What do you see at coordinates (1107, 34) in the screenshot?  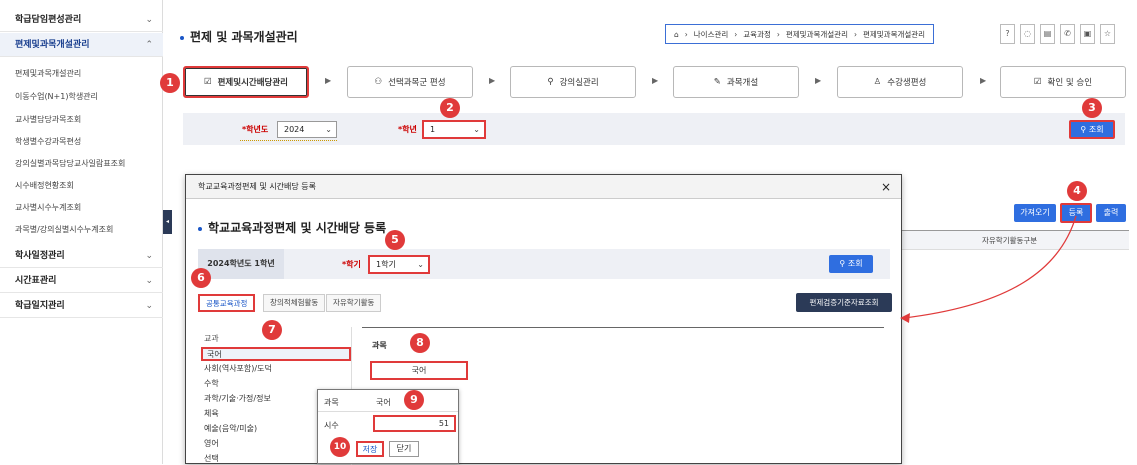 I see `star-icon: ☆` at bounding box center [1107, 34].